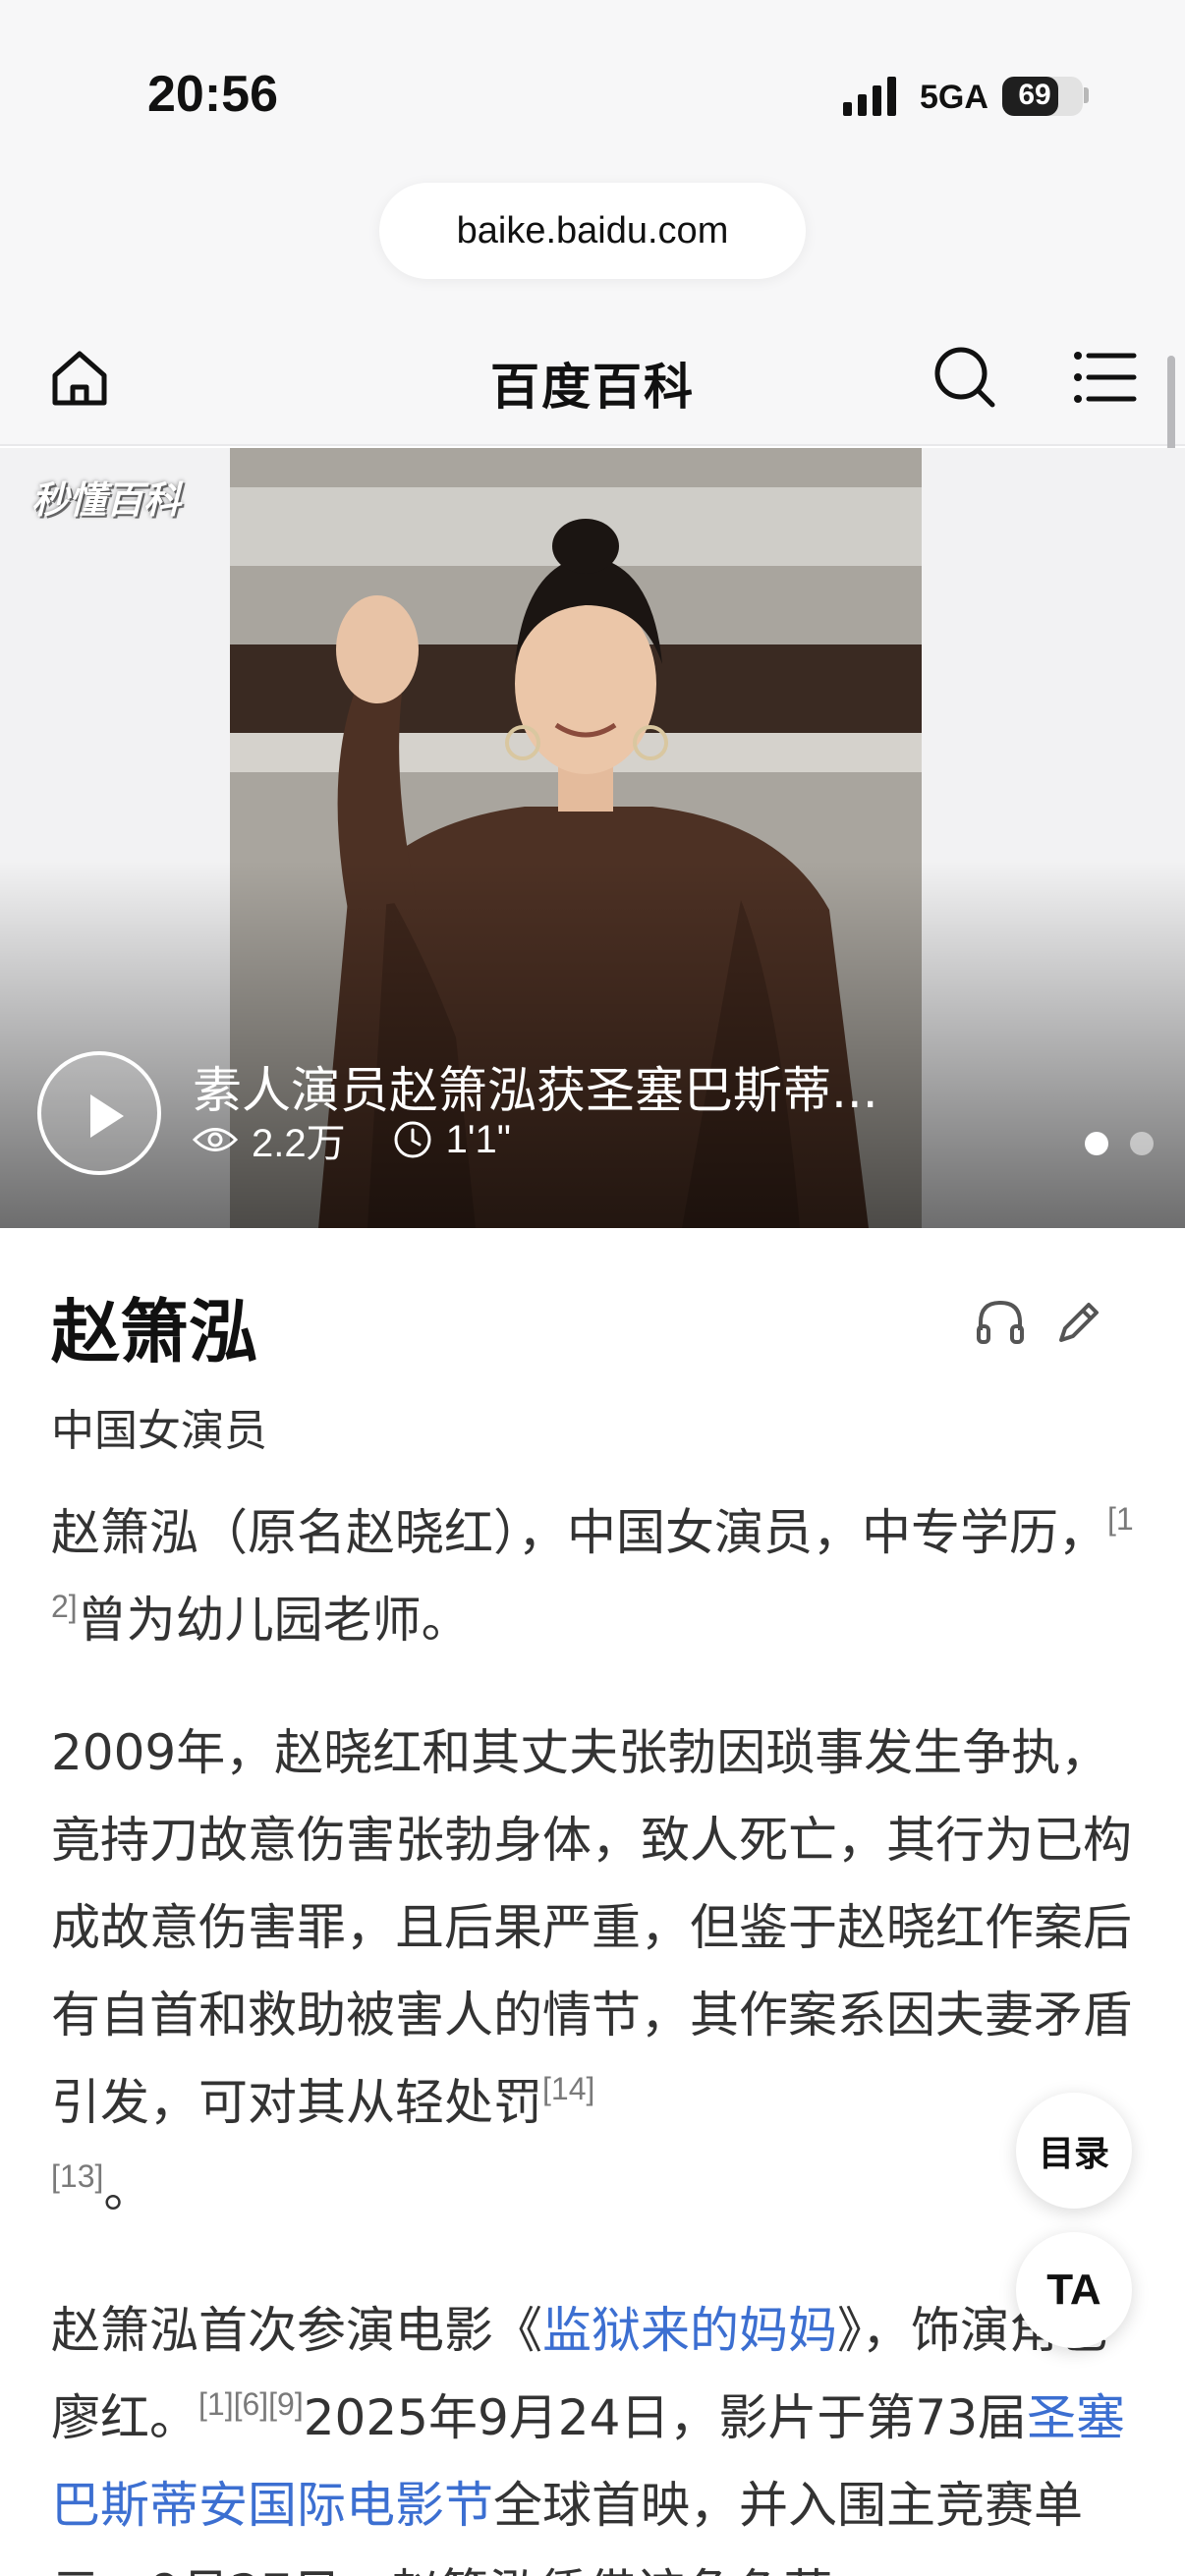 This screenshot has width=1185, height=2576. What do you see at coordinates (1074, 2151) in the screenshot?
I see `table-of-contents-button: 目录` at bounding box center [1074, 2151].